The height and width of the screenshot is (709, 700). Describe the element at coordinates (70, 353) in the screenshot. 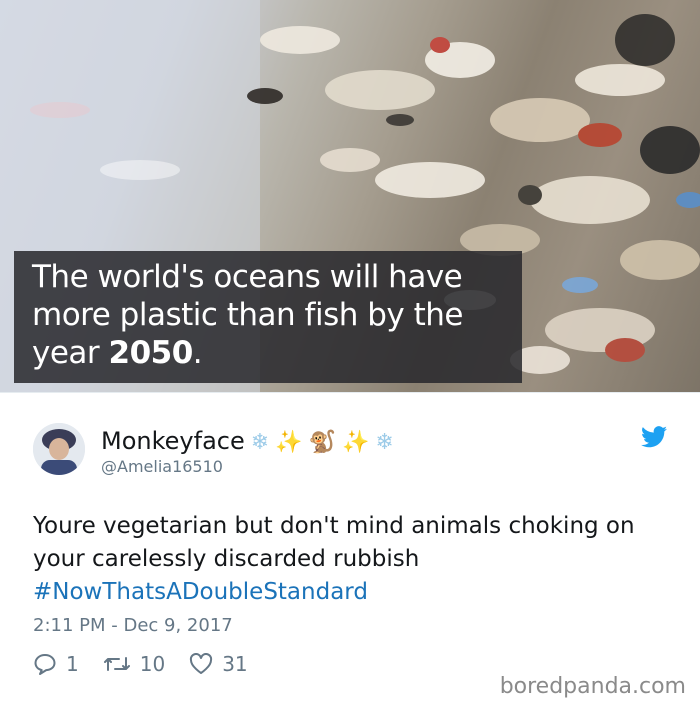

I see `caption-line-prefix: year` at that location.